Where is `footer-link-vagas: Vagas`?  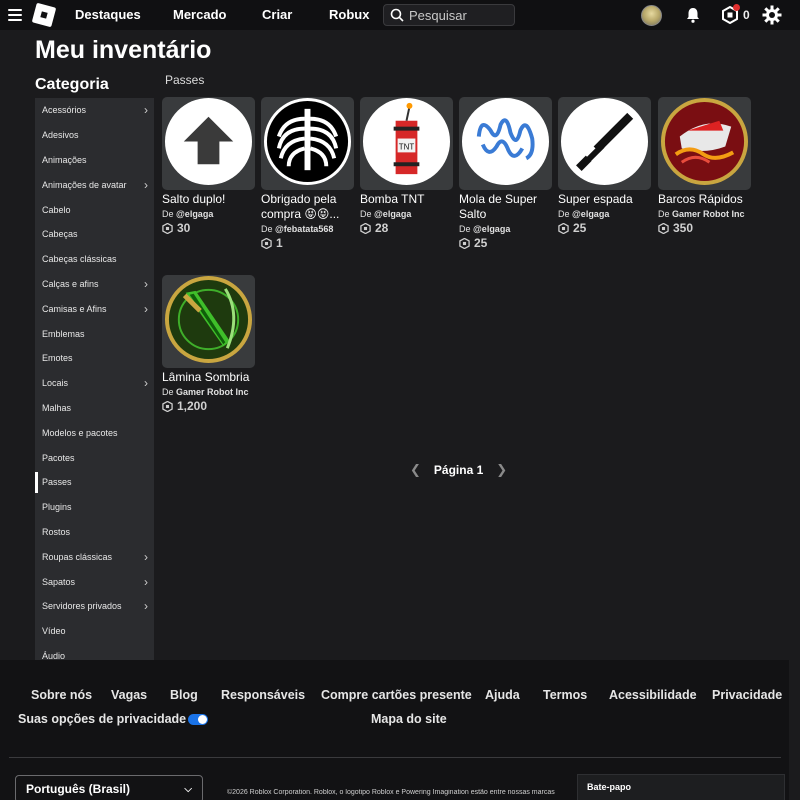
footer-link-vagas: Vagas is located at coordinates (129, 695).